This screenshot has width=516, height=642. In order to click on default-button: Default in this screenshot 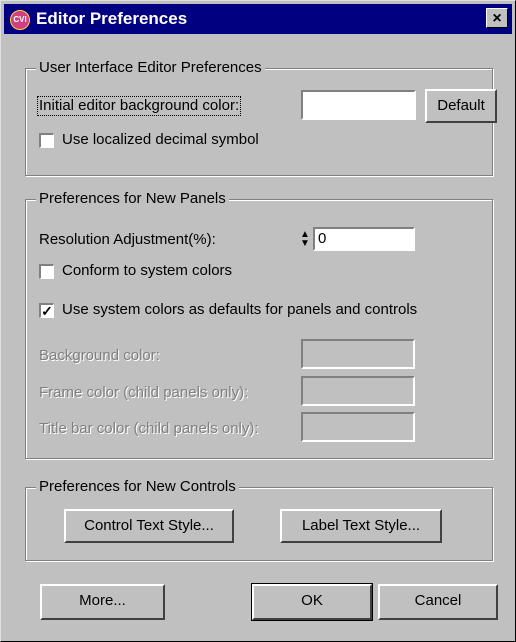, I will do `click(461, 106)`.